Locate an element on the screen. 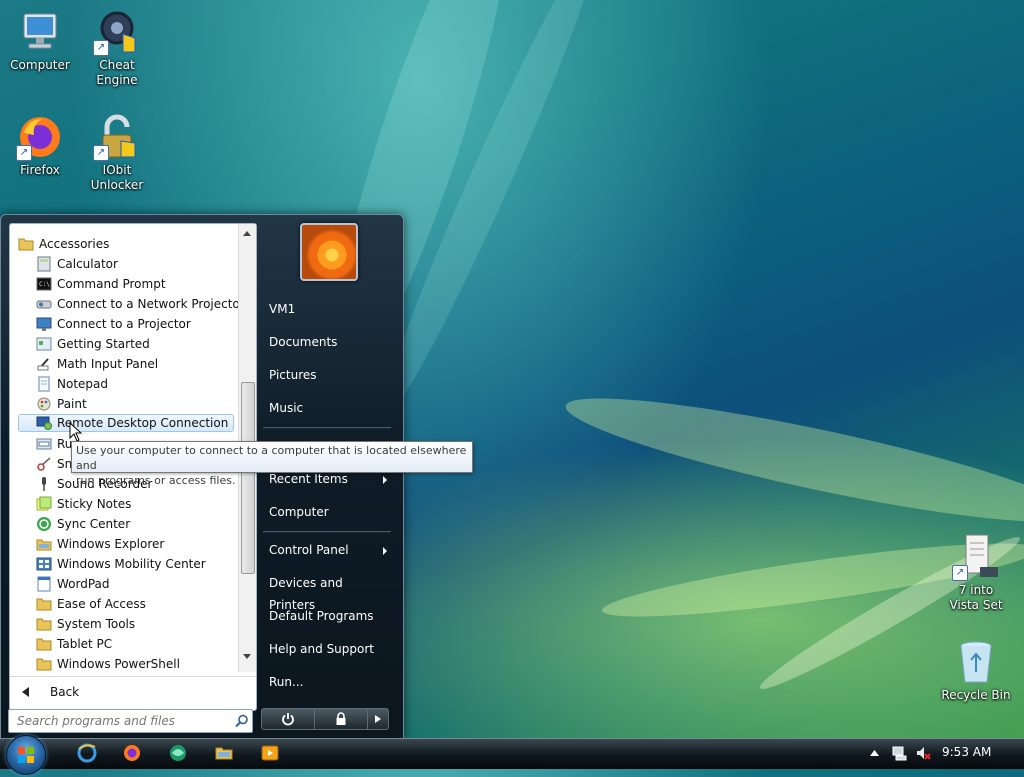  calculator-icon is located at coordinates (44, 264).